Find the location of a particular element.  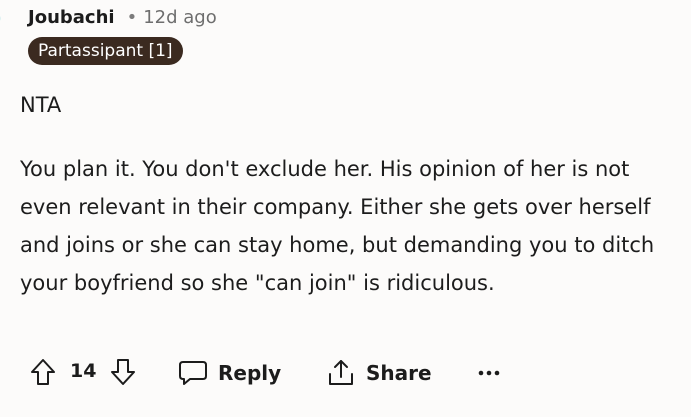

downvote-arrow-icon is located at coordinates (123, 372).